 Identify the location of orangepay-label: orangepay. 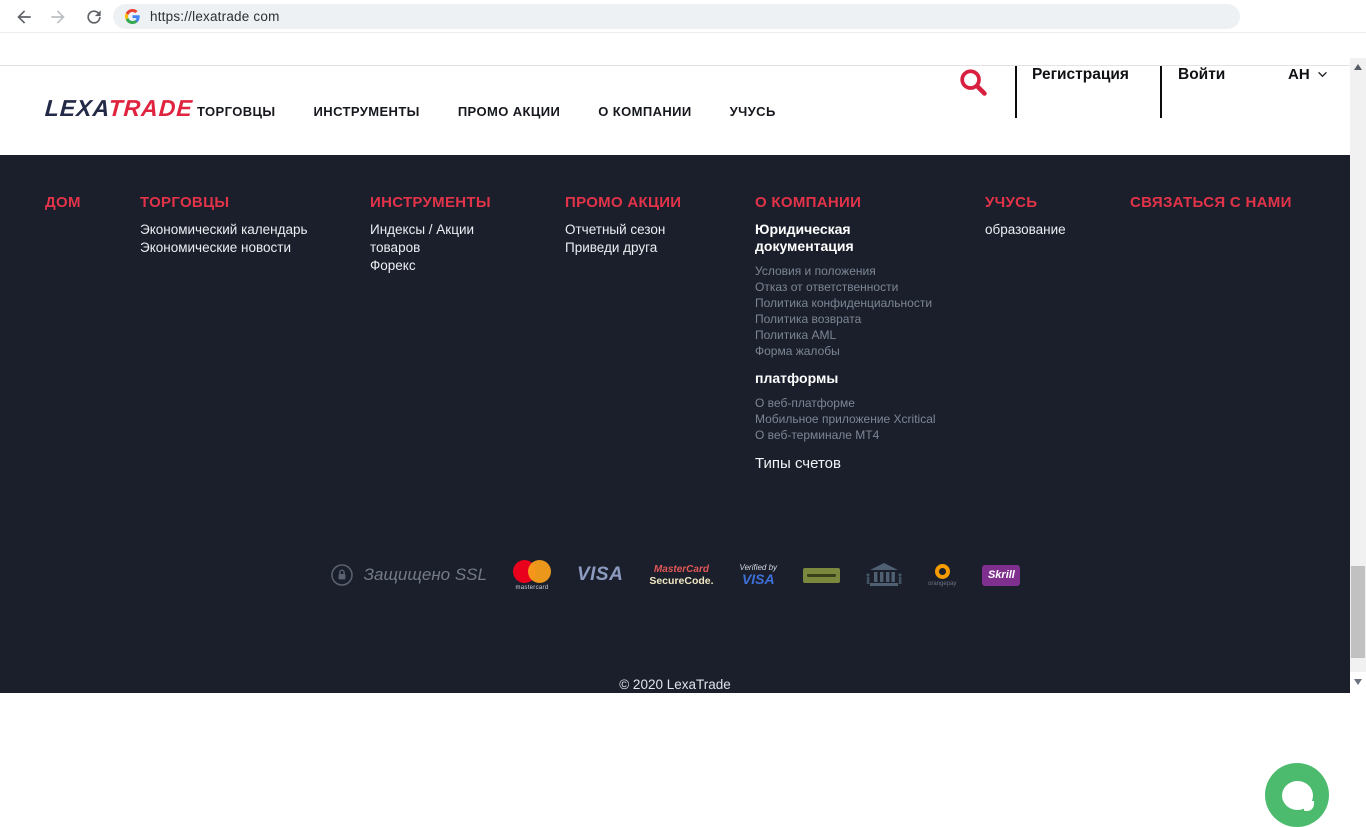
(942, 583).